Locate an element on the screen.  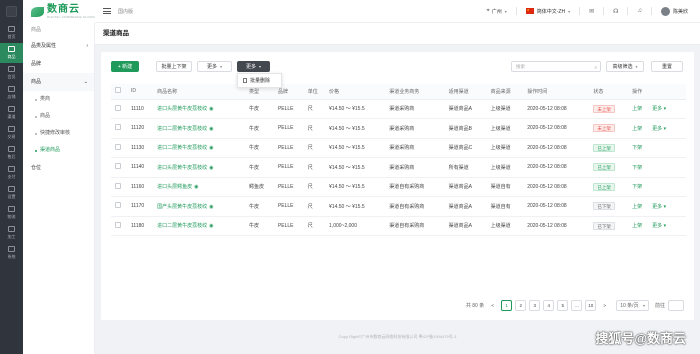
sidebar-item-brand: 品牌 is located at coordinates (58, 64).